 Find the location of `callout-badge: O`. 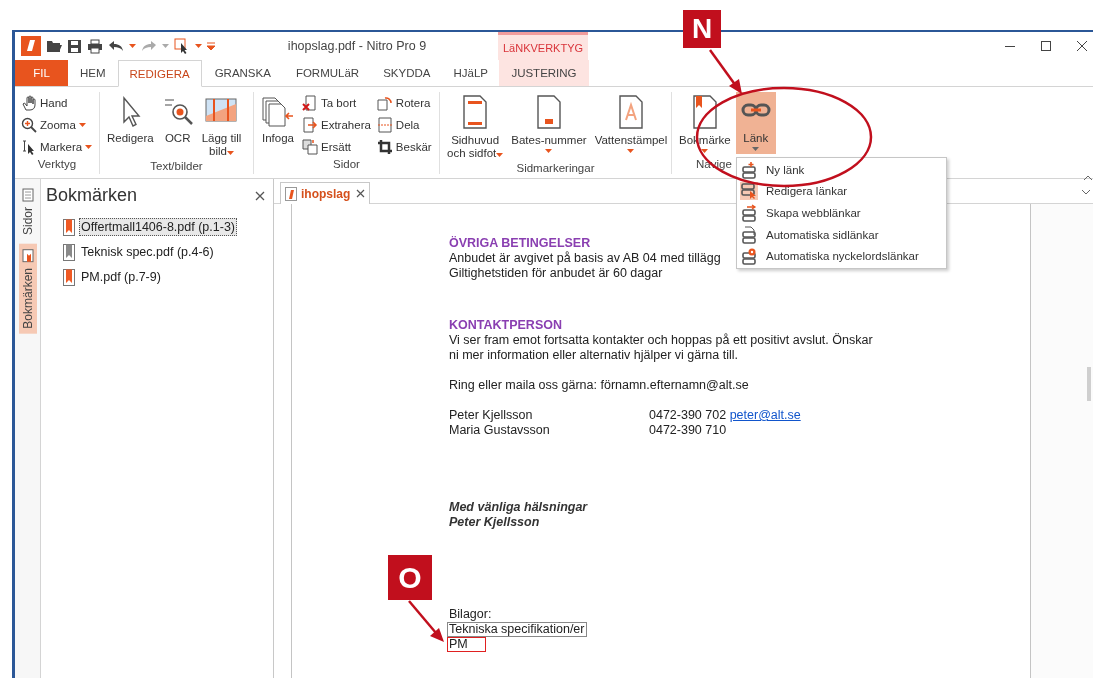

callout-badge: O is located at coordinates (410, 577).